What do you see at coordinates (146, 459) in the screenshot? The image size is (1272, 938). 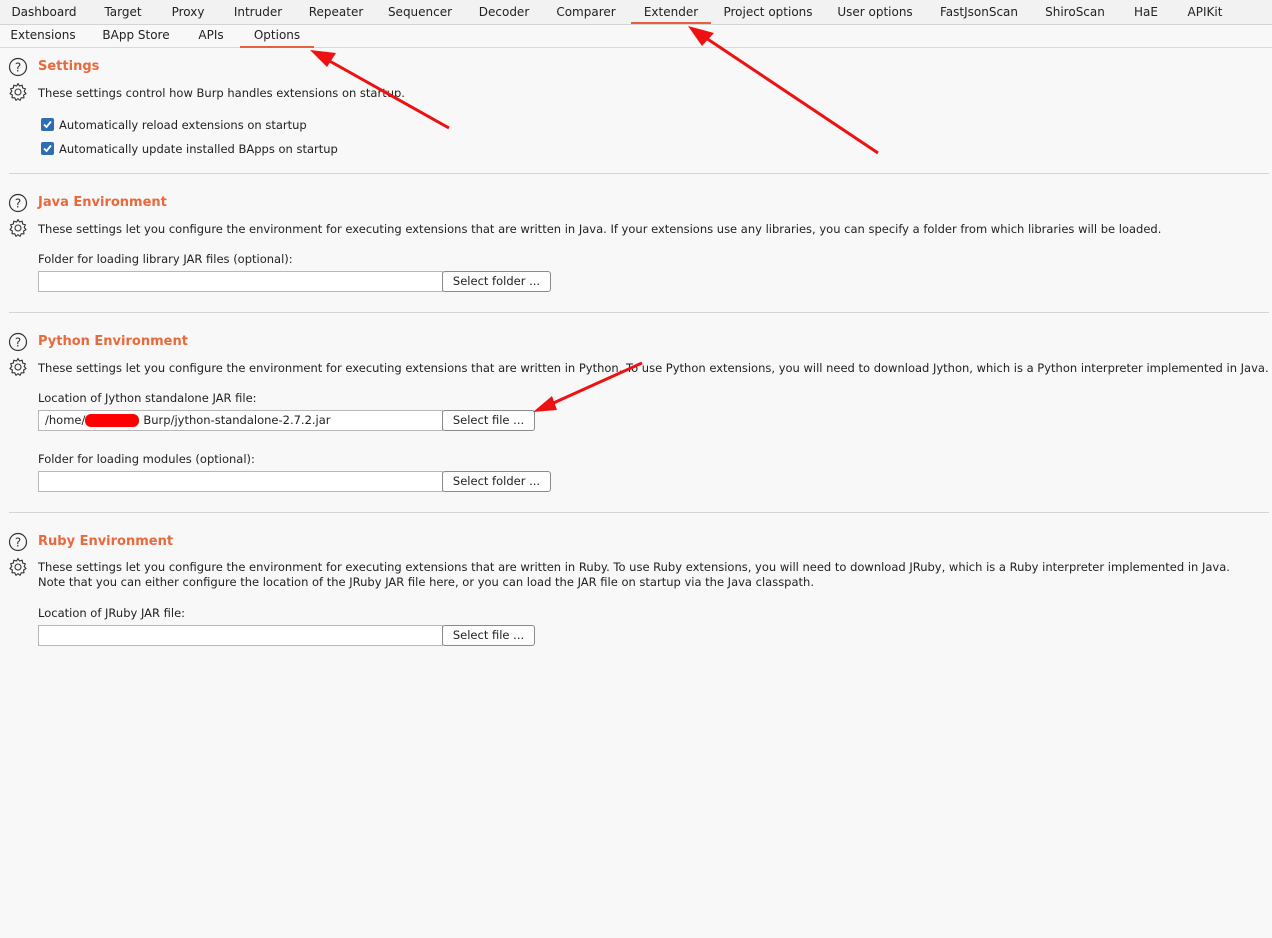 I see `python-modules-folder-label: Folder for loading modules (optional):` at bounding box center [146, 459].